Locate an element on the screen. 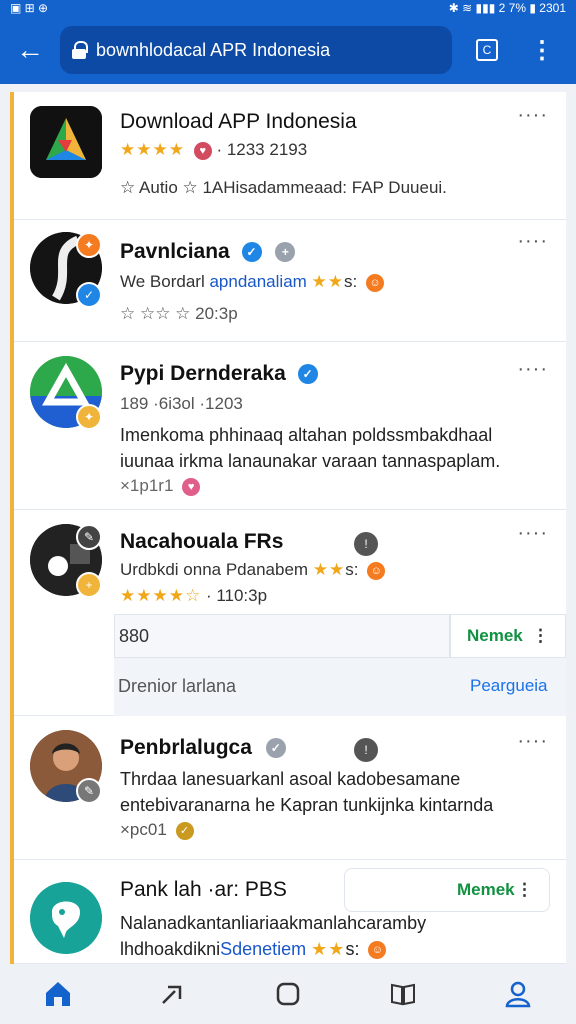  rating-line: ★★★★☆ · 110:3p is located at coordinates (193, 596).